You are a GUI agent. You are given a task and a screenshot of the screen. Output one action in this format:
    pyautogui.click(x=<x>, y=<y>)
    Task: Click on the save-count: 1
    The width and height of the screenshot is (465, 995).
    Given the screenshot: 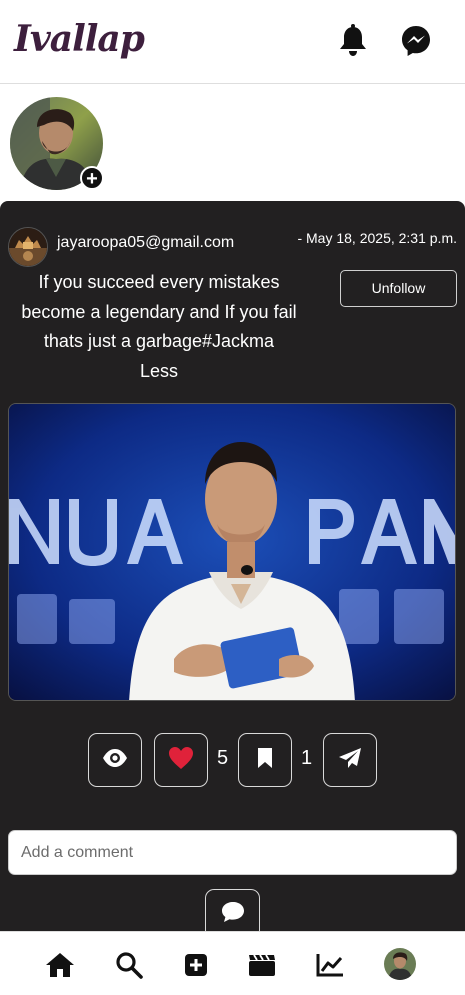 What is the action you would take?
    pyautogui.click(x=307, y=758)
    